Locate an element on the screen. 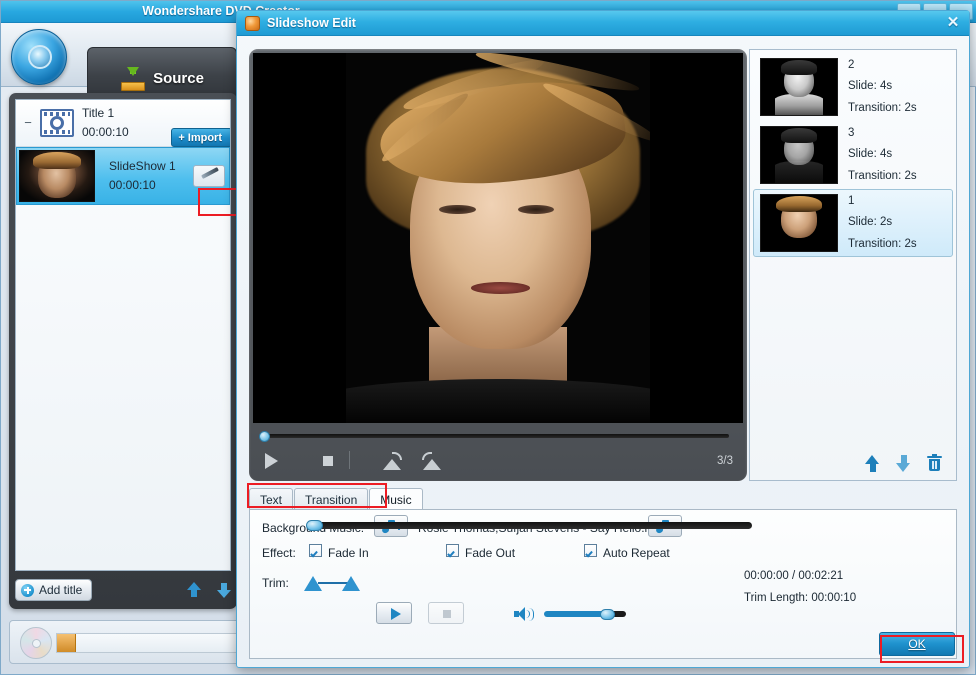 Image resolution: width=976 pixels, height=675 pixels. volume-speaker-icon is located at coordinates (524, 614).